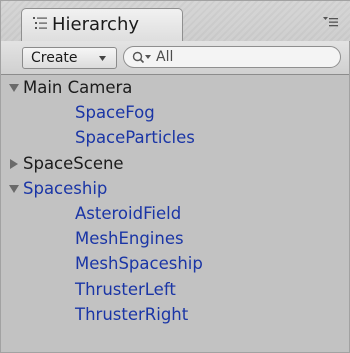 Image resolution: width=350 pixels, height=353 pixels. Describe the element at coordinates (125, 289) in the screenshot. I see `tree-item-label: ThrusterLeft` at that location.